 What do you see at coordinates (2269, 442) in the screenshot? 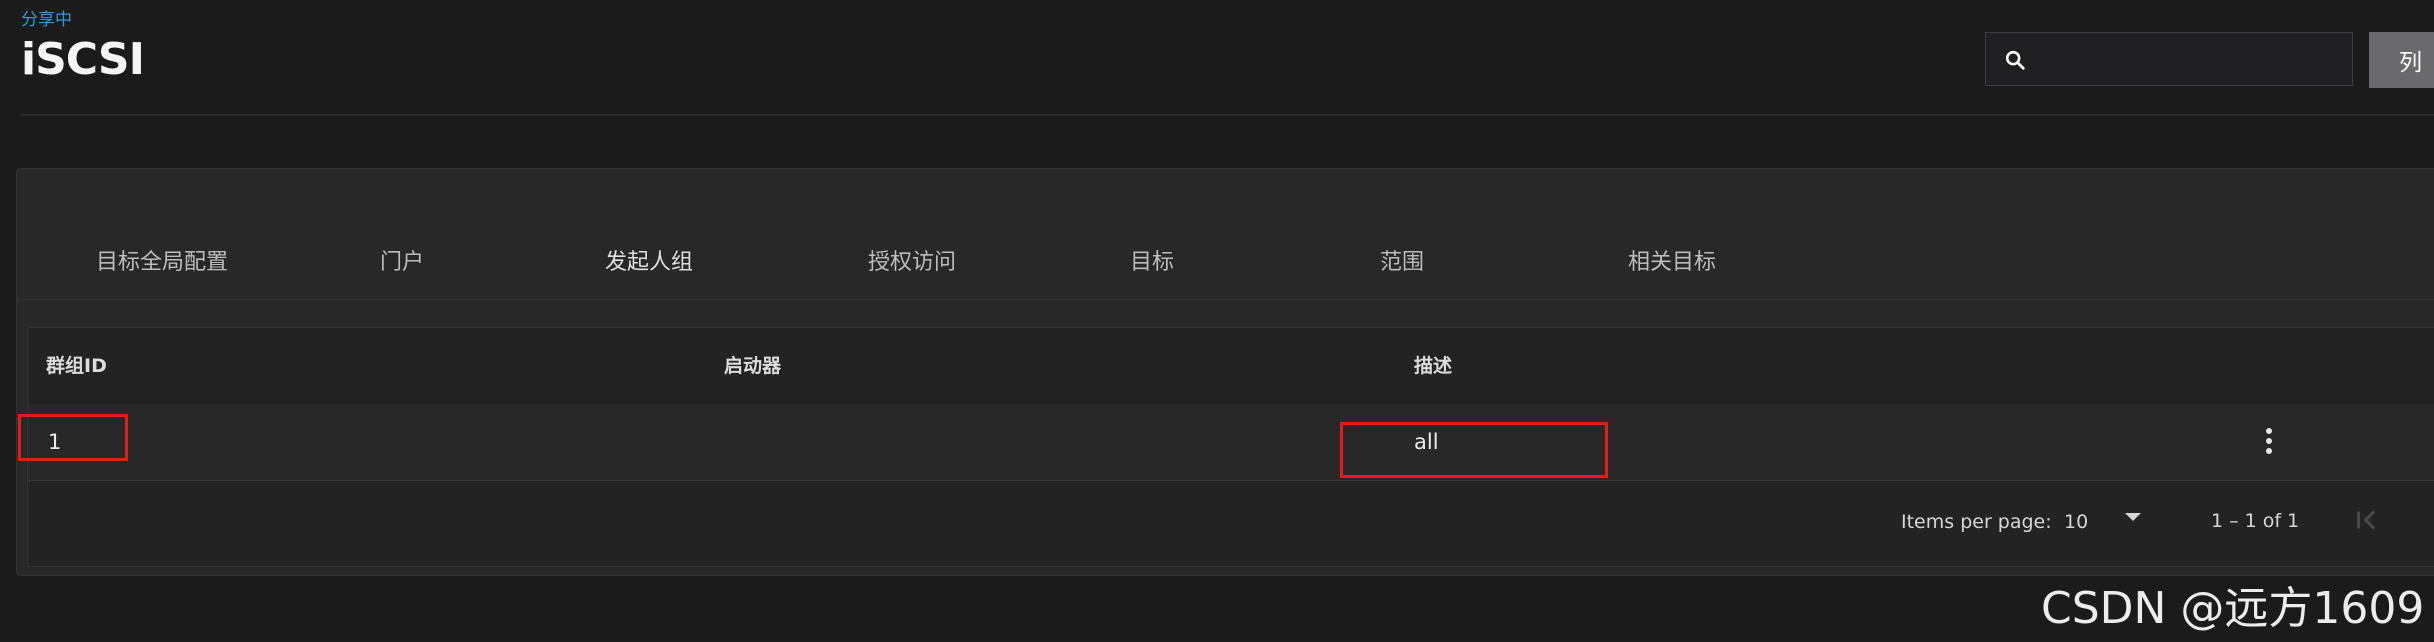
I see `more-vert-icon` at bounding box center [2269, 442].